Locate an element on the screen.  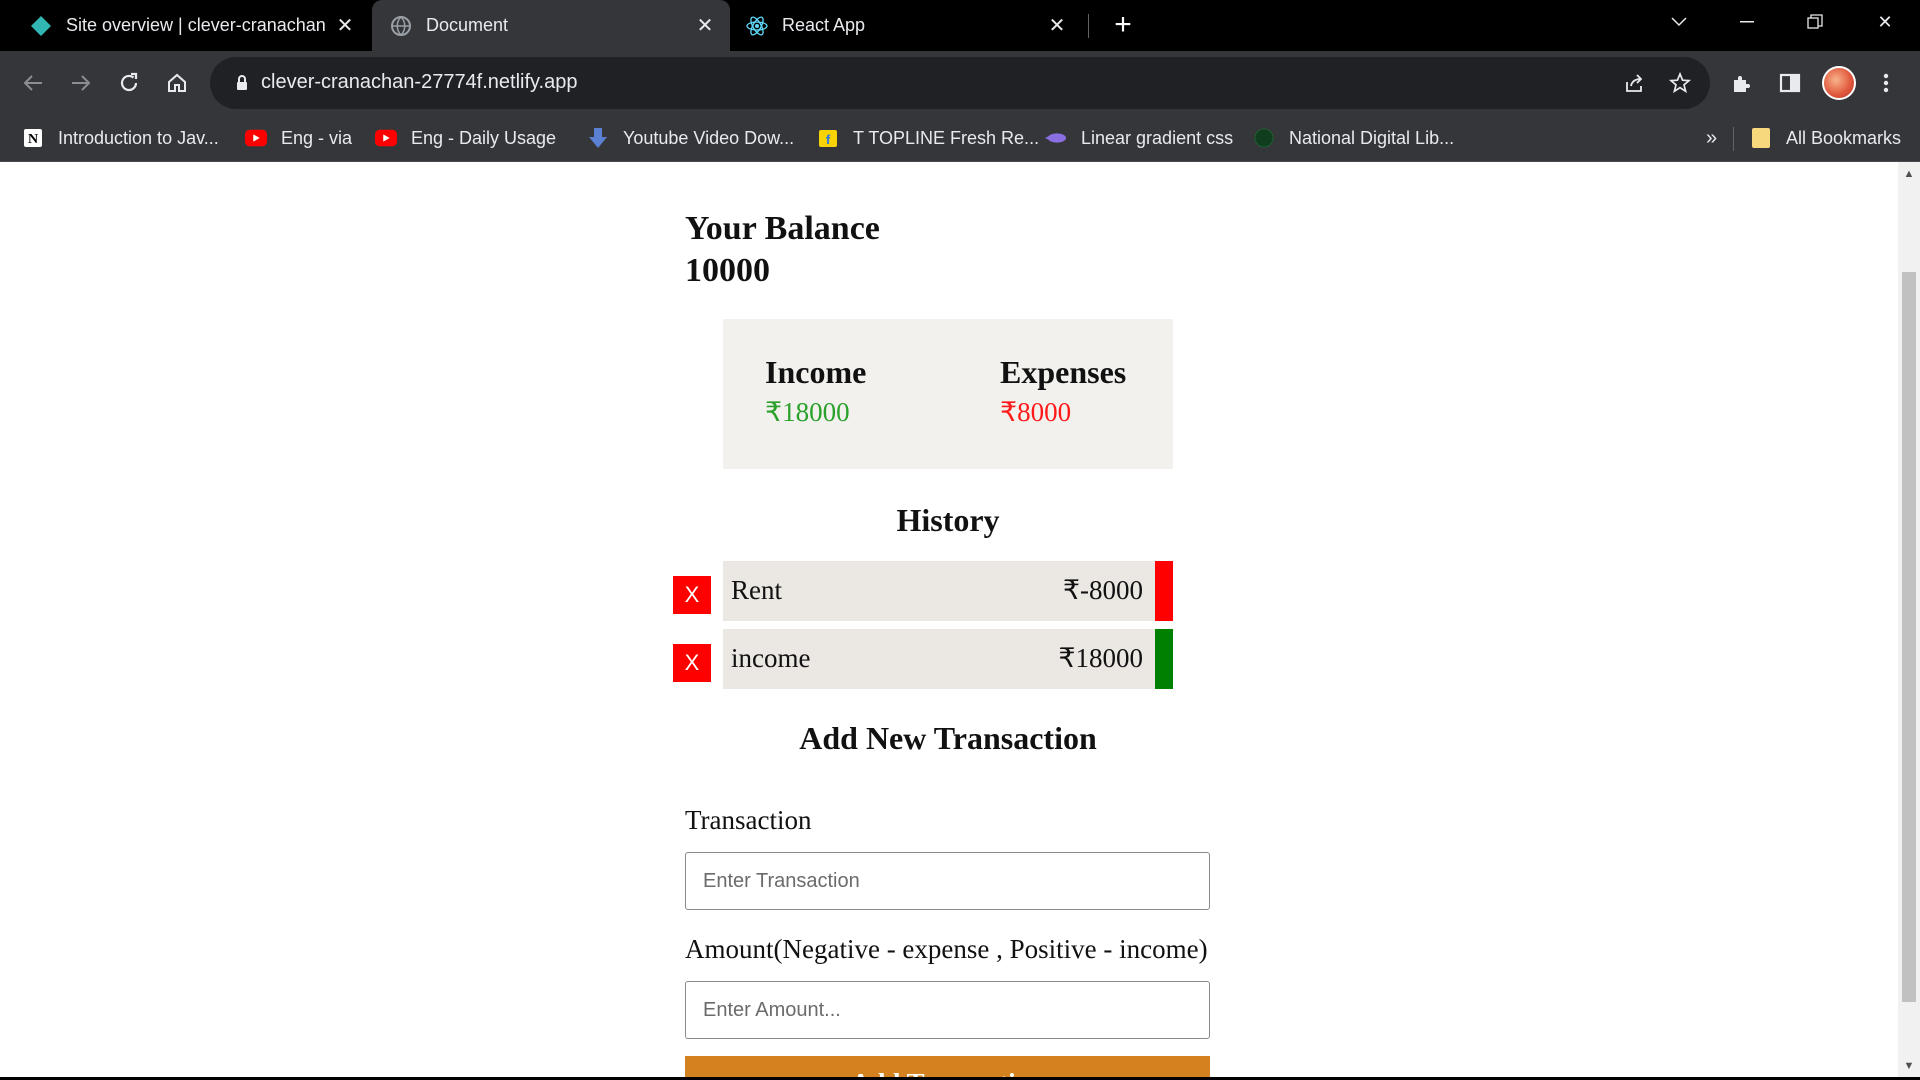
balance-label: Your Balance is located at coordinates (782, 228).